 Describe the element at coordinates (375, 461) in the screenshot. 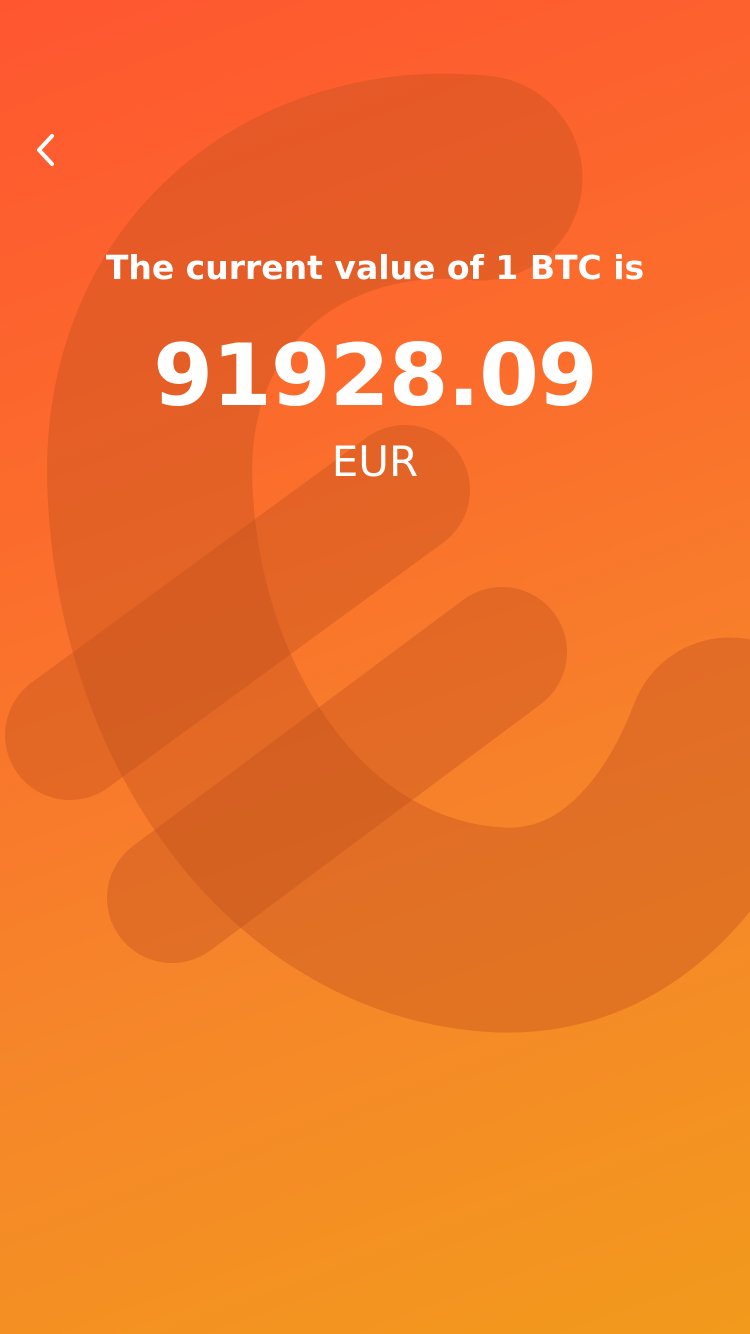

I see `currency-label: EUR` at that location.